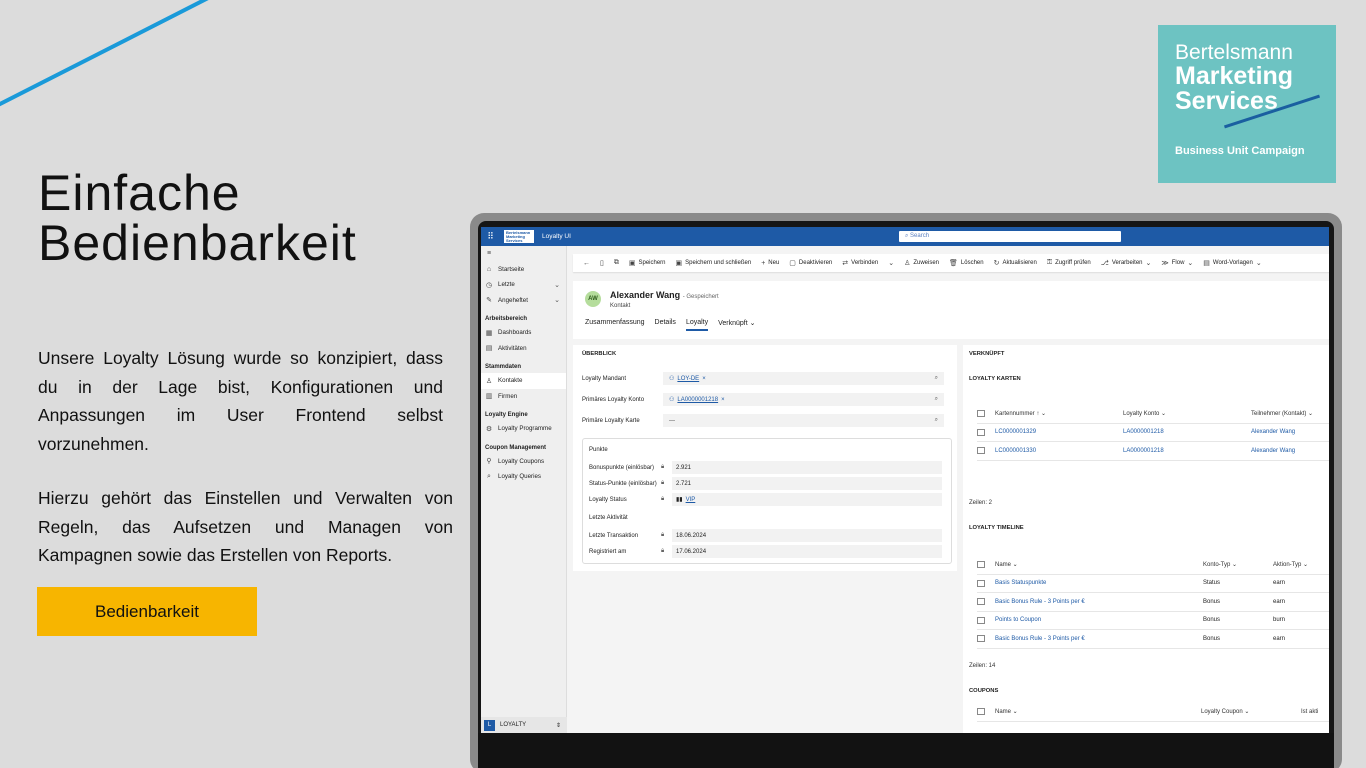 This screenshot has width=1366, height=768. Describe the element at coordinates (523, 285) in the screenshot. I see `sidebar-item-letzte: ◷ Letzte ⌄` at that location.